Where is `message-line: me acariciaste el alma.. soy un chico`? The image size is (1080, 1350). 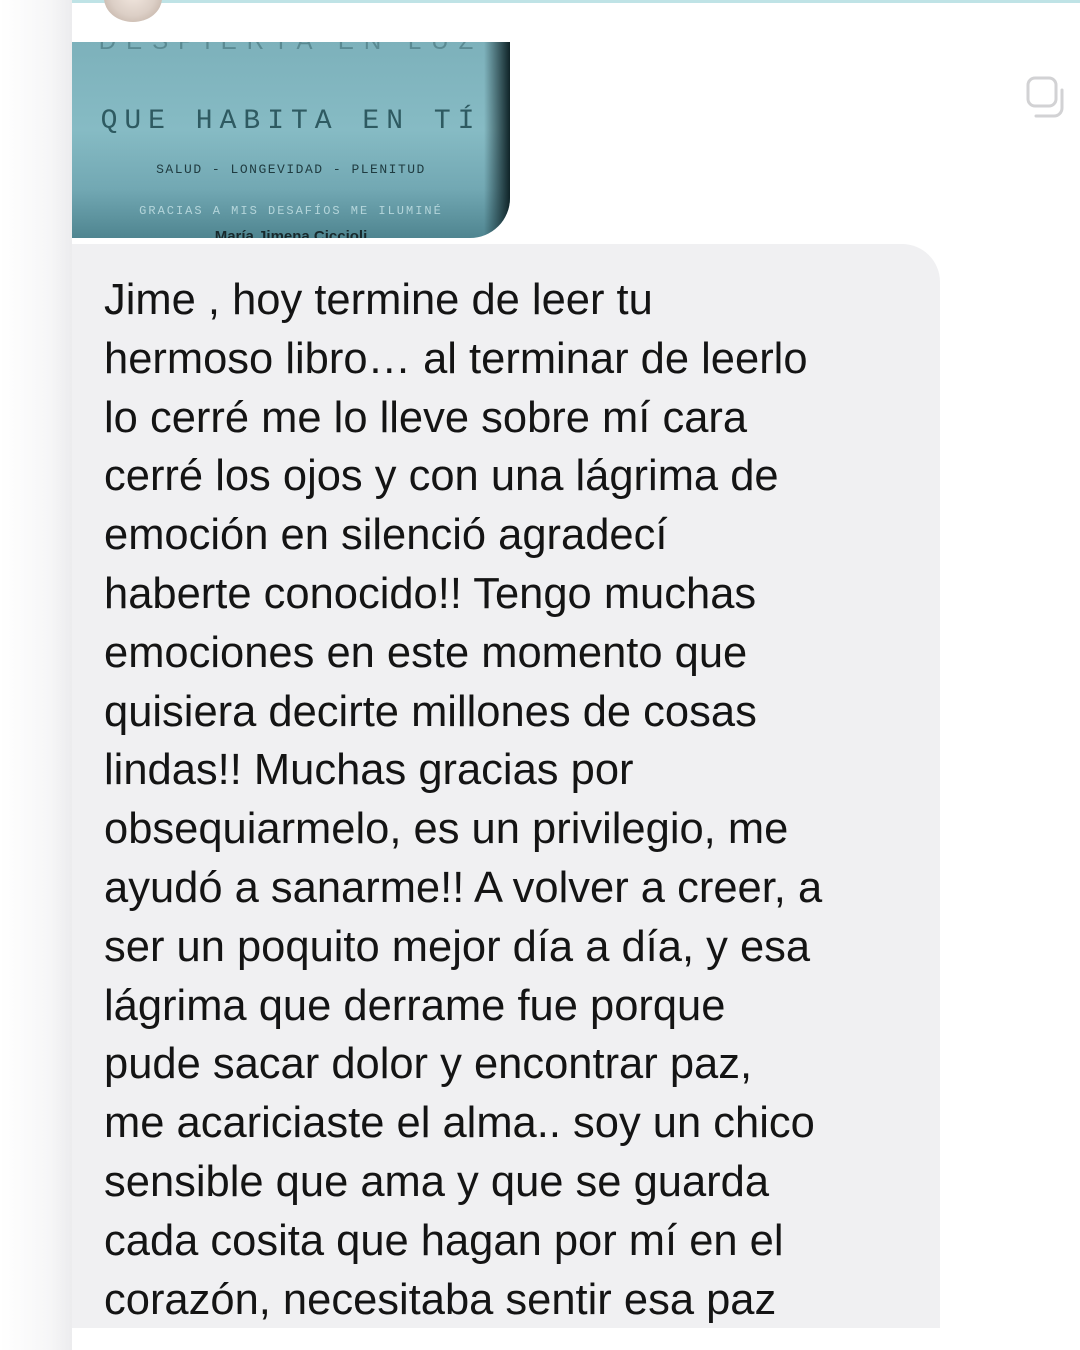
message-line: me acariciaste el alma.. soy un chico is located at coordinates (459, 1123).